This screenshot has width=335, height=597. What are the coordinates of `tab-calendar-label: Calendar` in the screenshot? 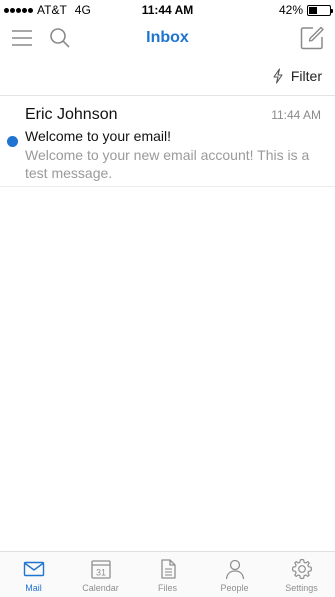 It's located at (100, 588).